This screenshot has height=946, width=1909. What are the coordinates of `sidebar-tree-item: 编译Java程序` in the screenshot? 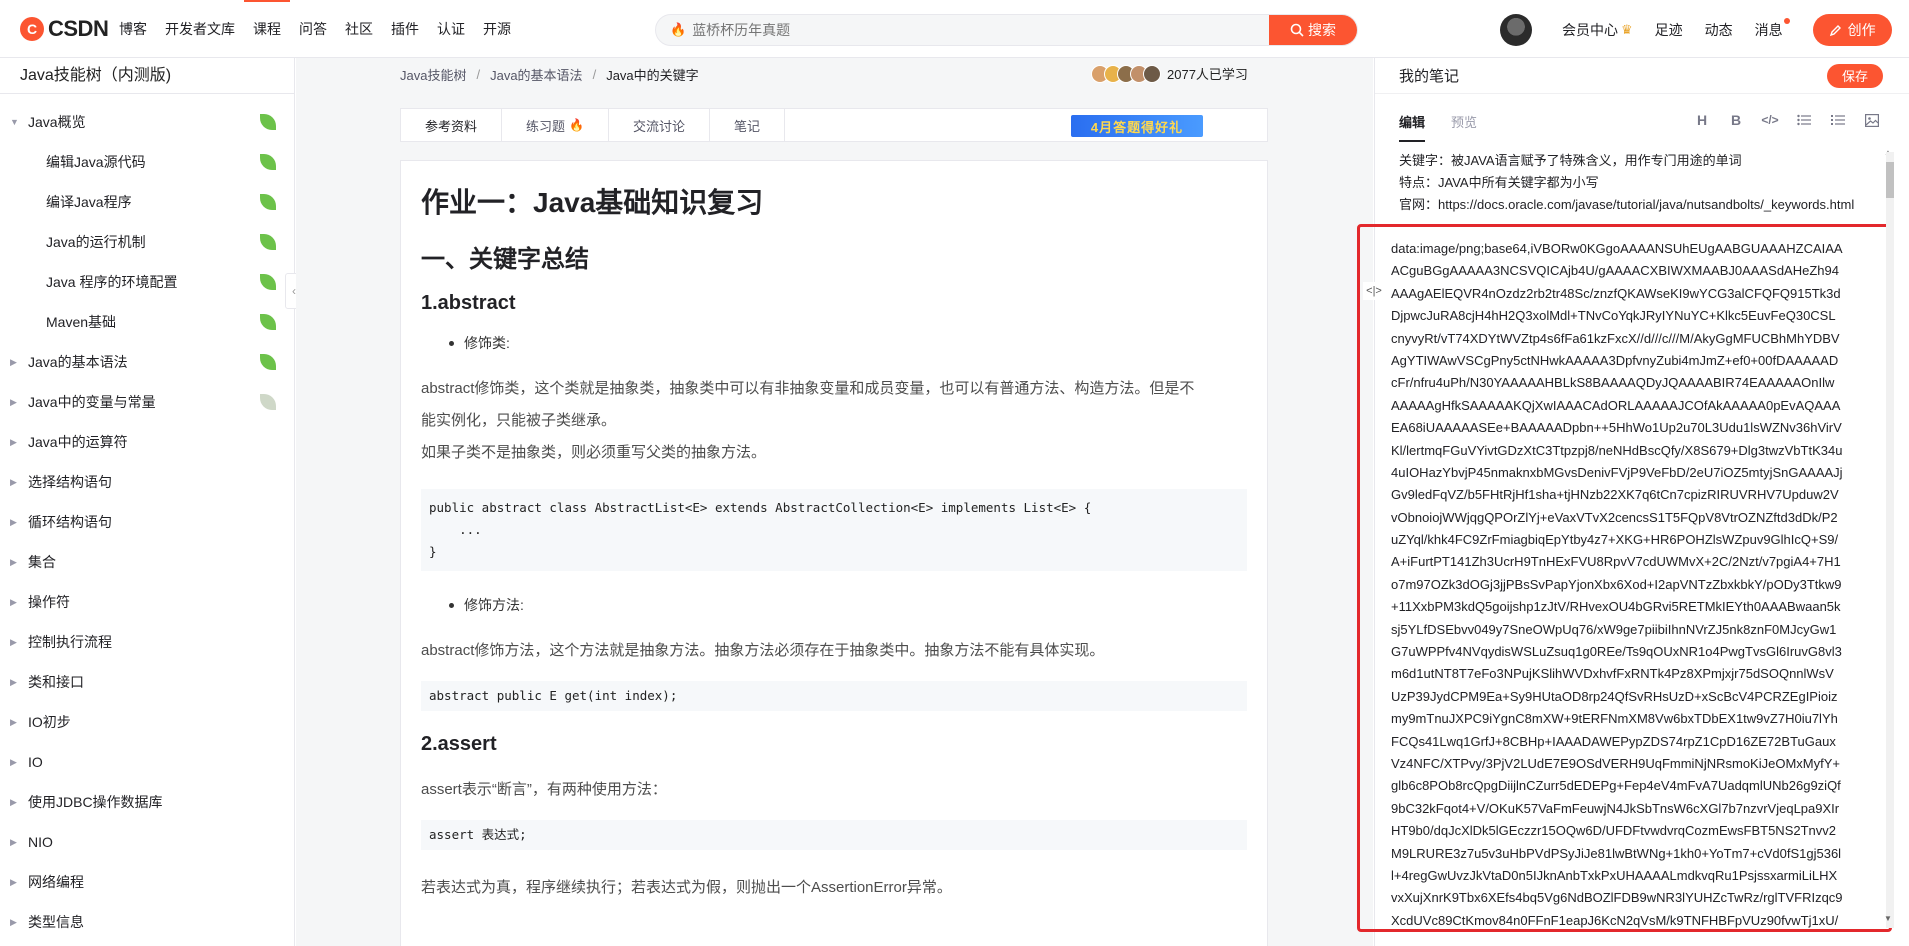 It's located at (147, 202).